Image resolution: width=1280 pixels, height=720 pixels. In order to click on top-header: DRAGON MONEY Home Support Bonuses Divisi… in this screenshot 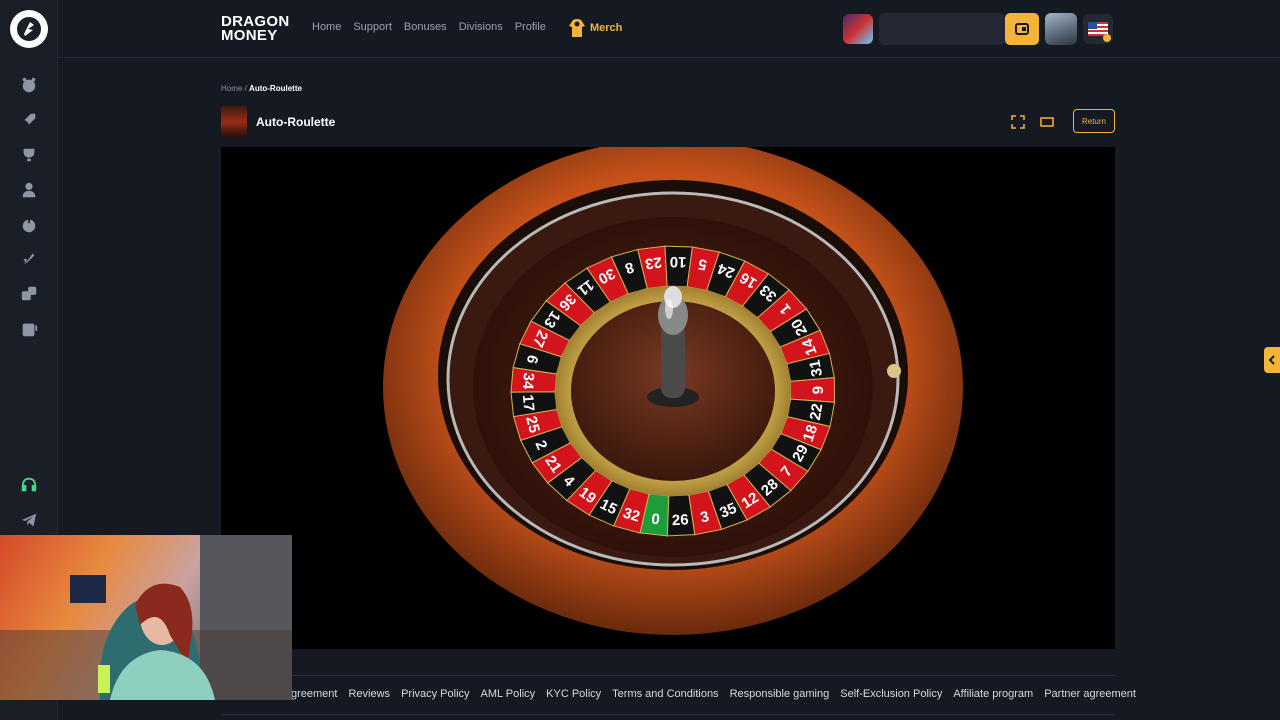, I will do `click(669, 29)`.